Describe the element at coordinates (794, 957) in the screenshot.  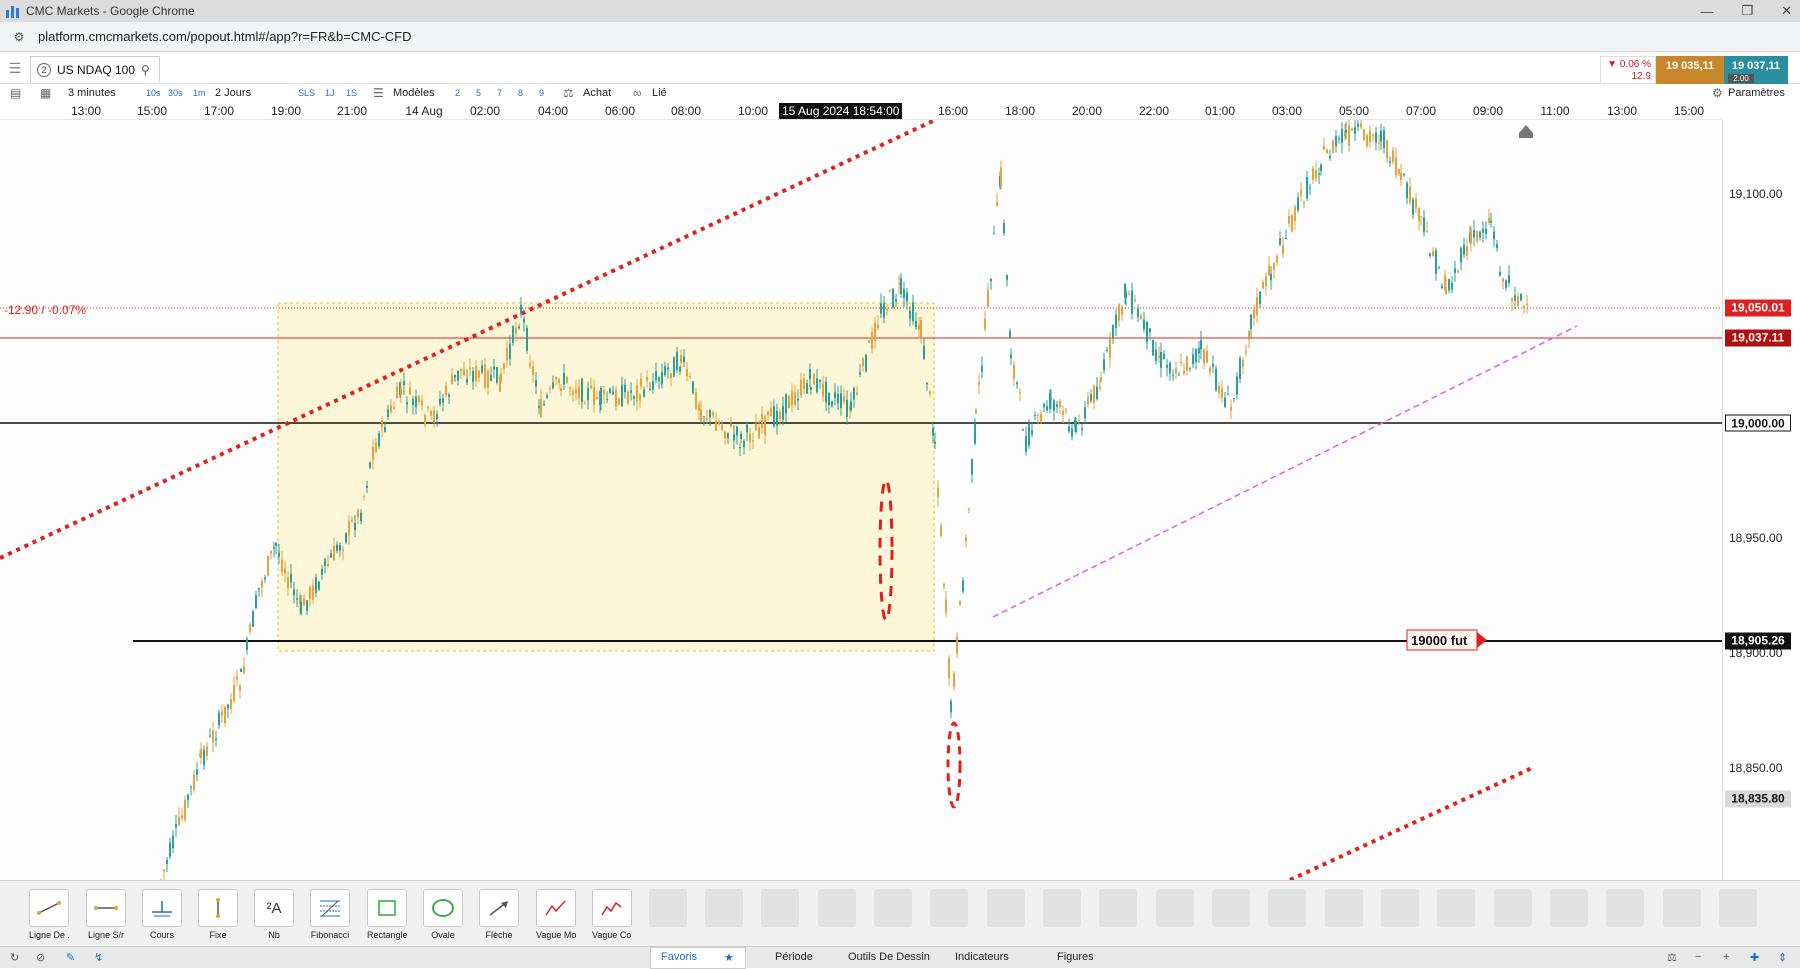
I see `tab-period: Période` at that location.